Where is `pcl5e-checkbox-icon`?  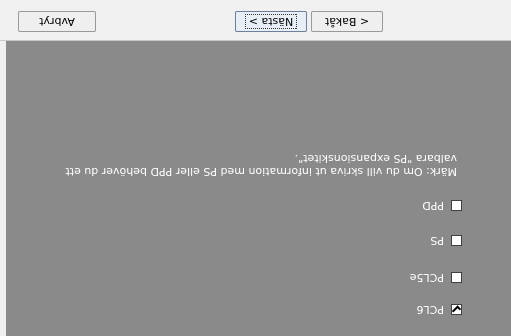 pcl5e-checkbox-icon is located at coordinates (456, 278).